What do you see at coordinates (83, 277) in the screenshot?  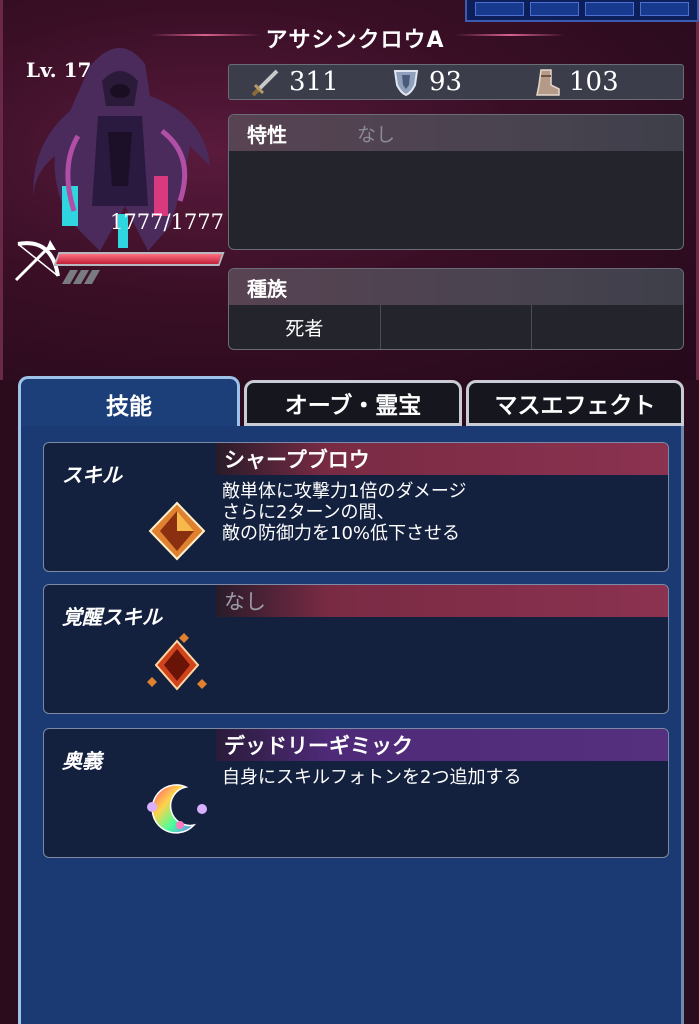 I see `hp-bar-stripes` at bounding box center [83, 277].